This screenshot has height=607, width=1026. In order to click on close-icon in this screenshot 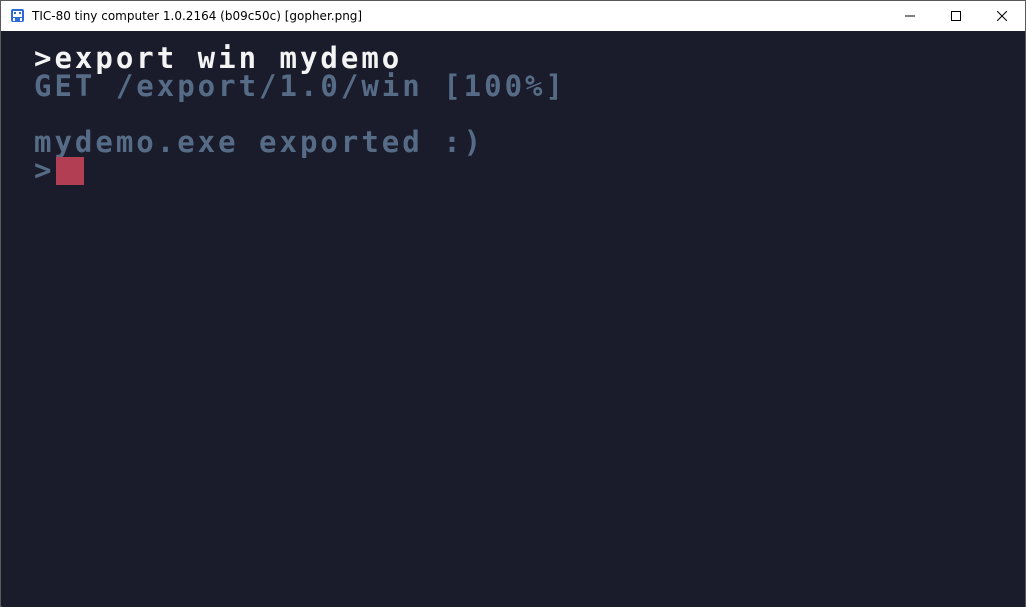, I will do `click(1002, 16)`.